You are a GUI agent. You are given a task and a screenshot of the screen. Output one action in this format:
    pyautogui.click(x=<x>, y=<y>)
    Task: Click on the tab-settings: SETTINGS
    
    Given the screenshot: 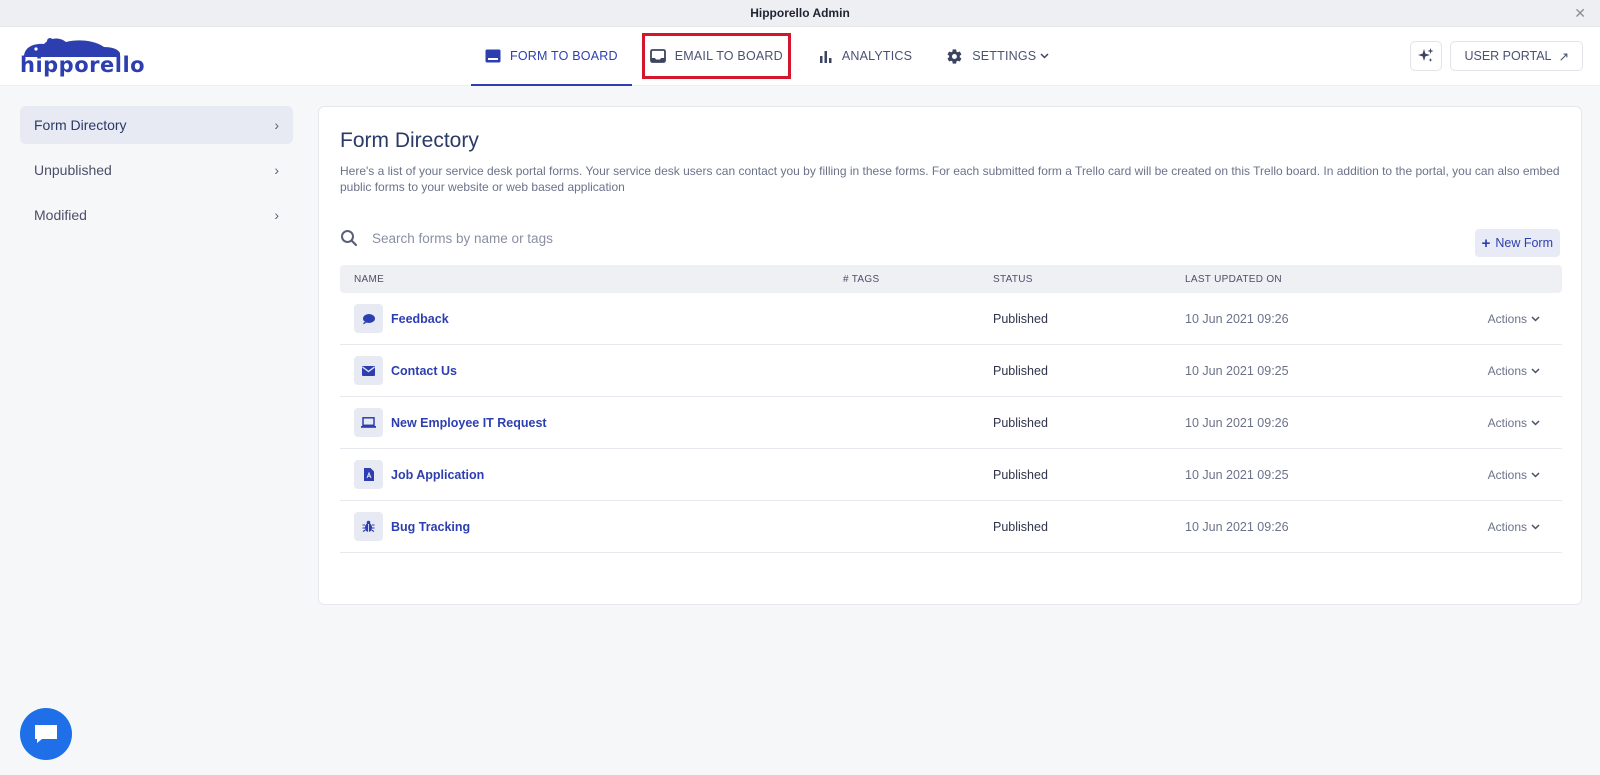 What is the action you would take?
    pyautogui.click(x=997, y=56)
    